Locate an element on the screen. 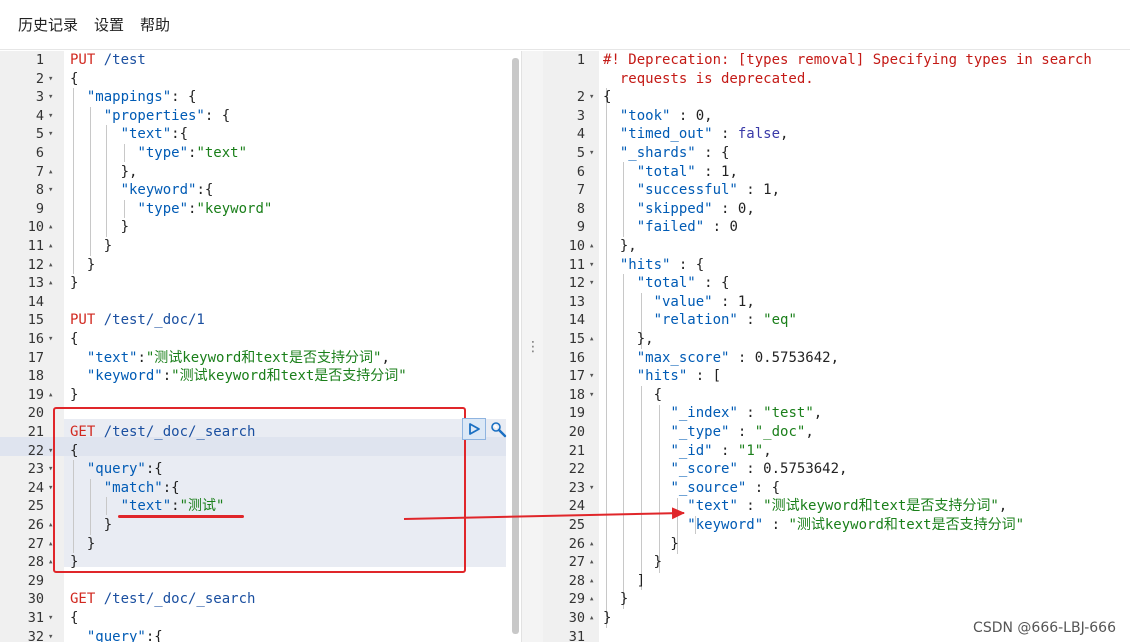  code-line: 30 GET /test/_doc/_search is located at coordinates (260, 599).